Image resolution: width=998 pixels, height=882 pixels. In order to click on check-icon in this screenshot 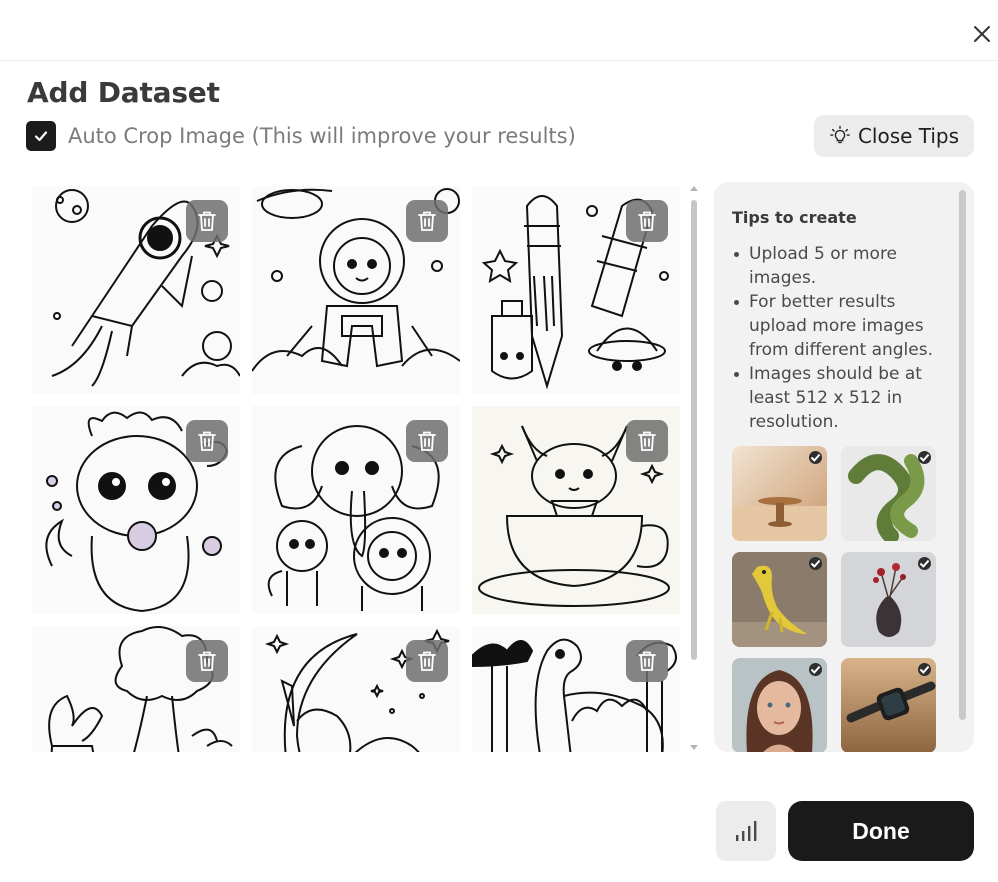, I will do `click(41, 136)`.